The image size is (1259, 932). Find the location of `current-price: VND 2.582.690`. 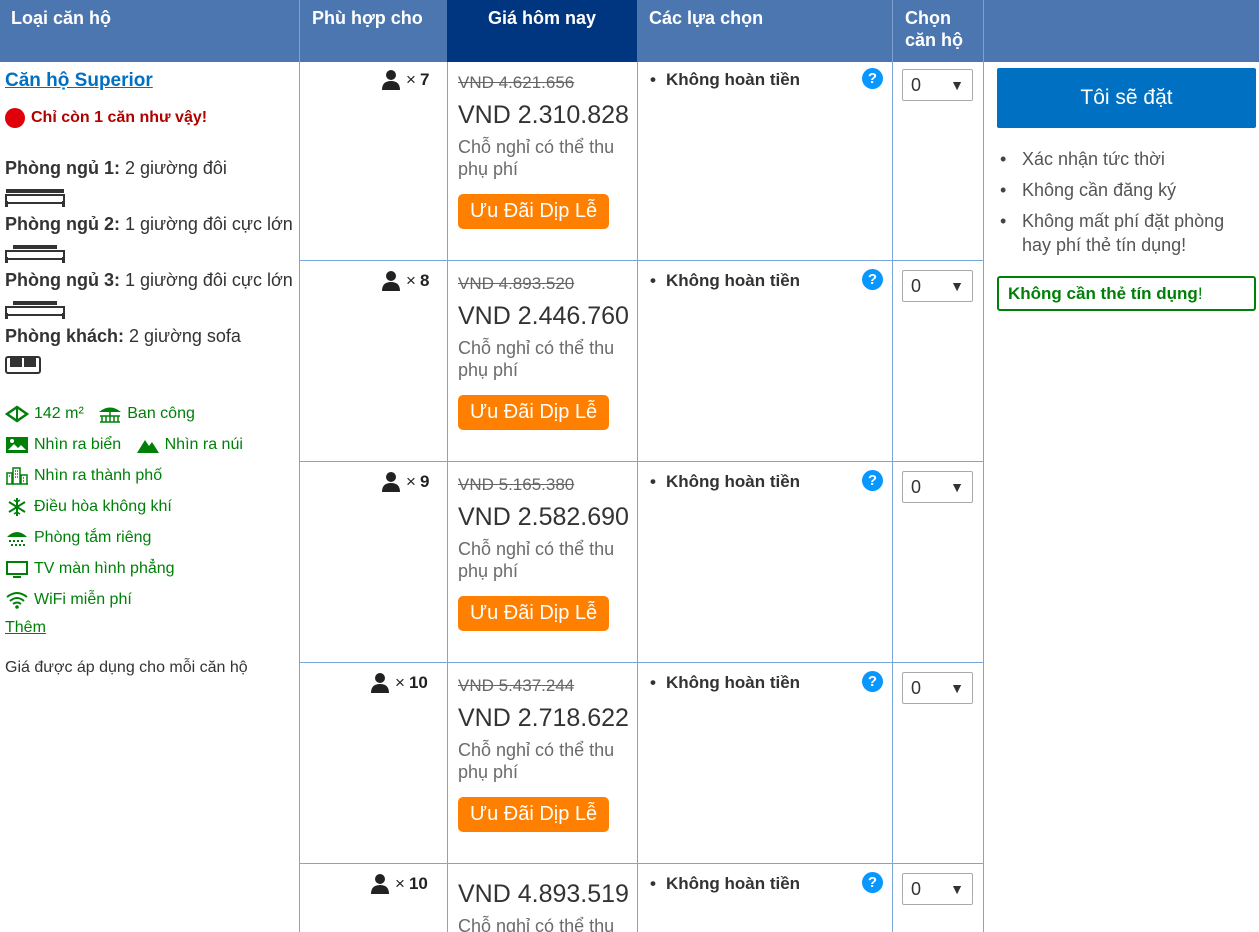

current-price: VND 2.582.690 is located at coordinates (543, 517).